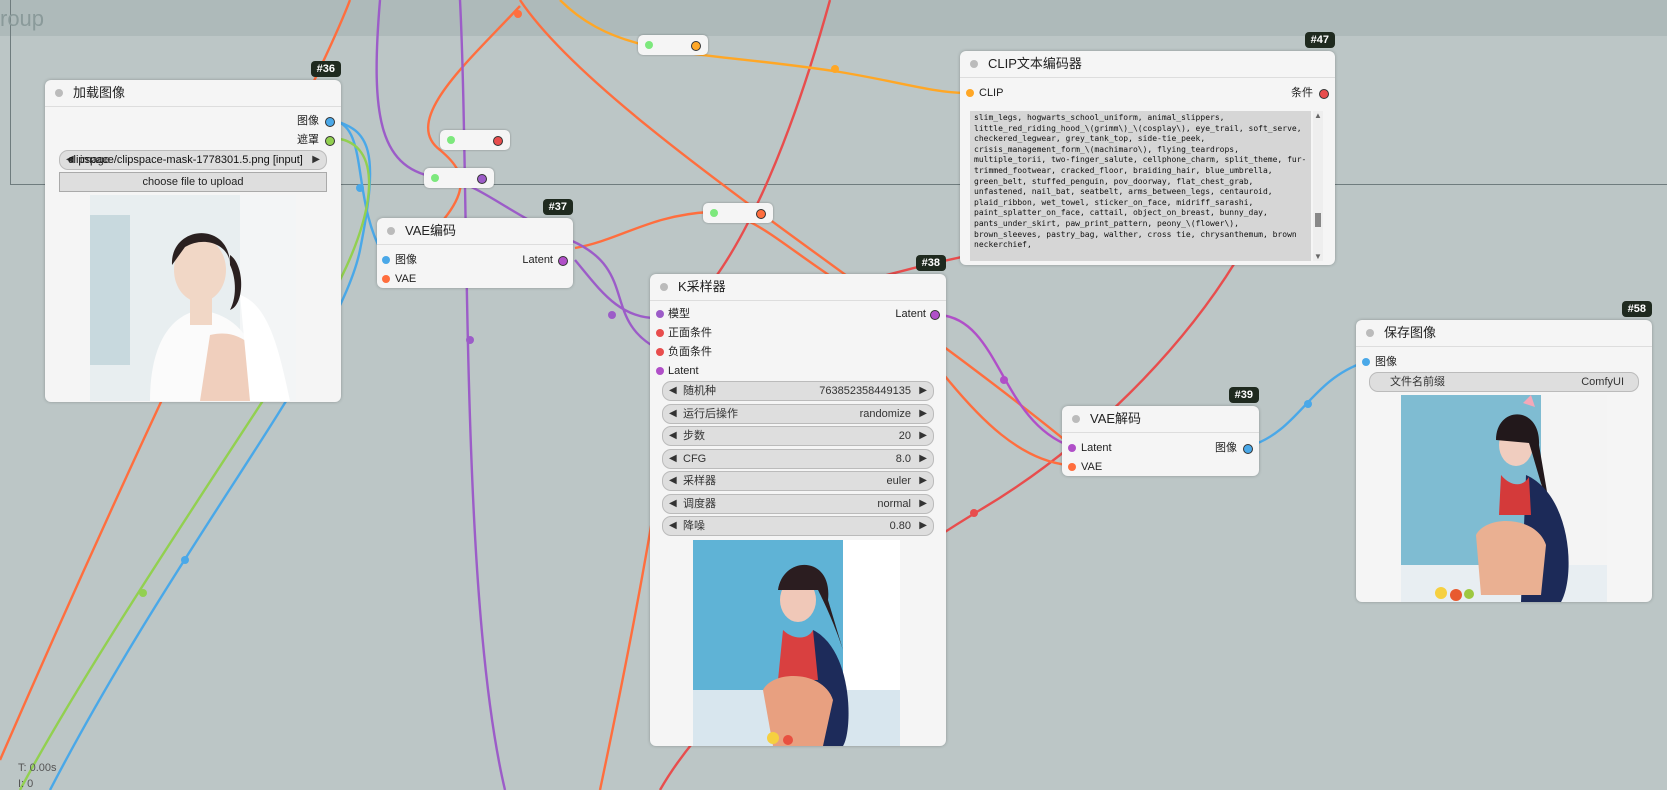 The width and height of the screenshot is (1667, 790). I want to click on reroute-vae, so click(475, 140).